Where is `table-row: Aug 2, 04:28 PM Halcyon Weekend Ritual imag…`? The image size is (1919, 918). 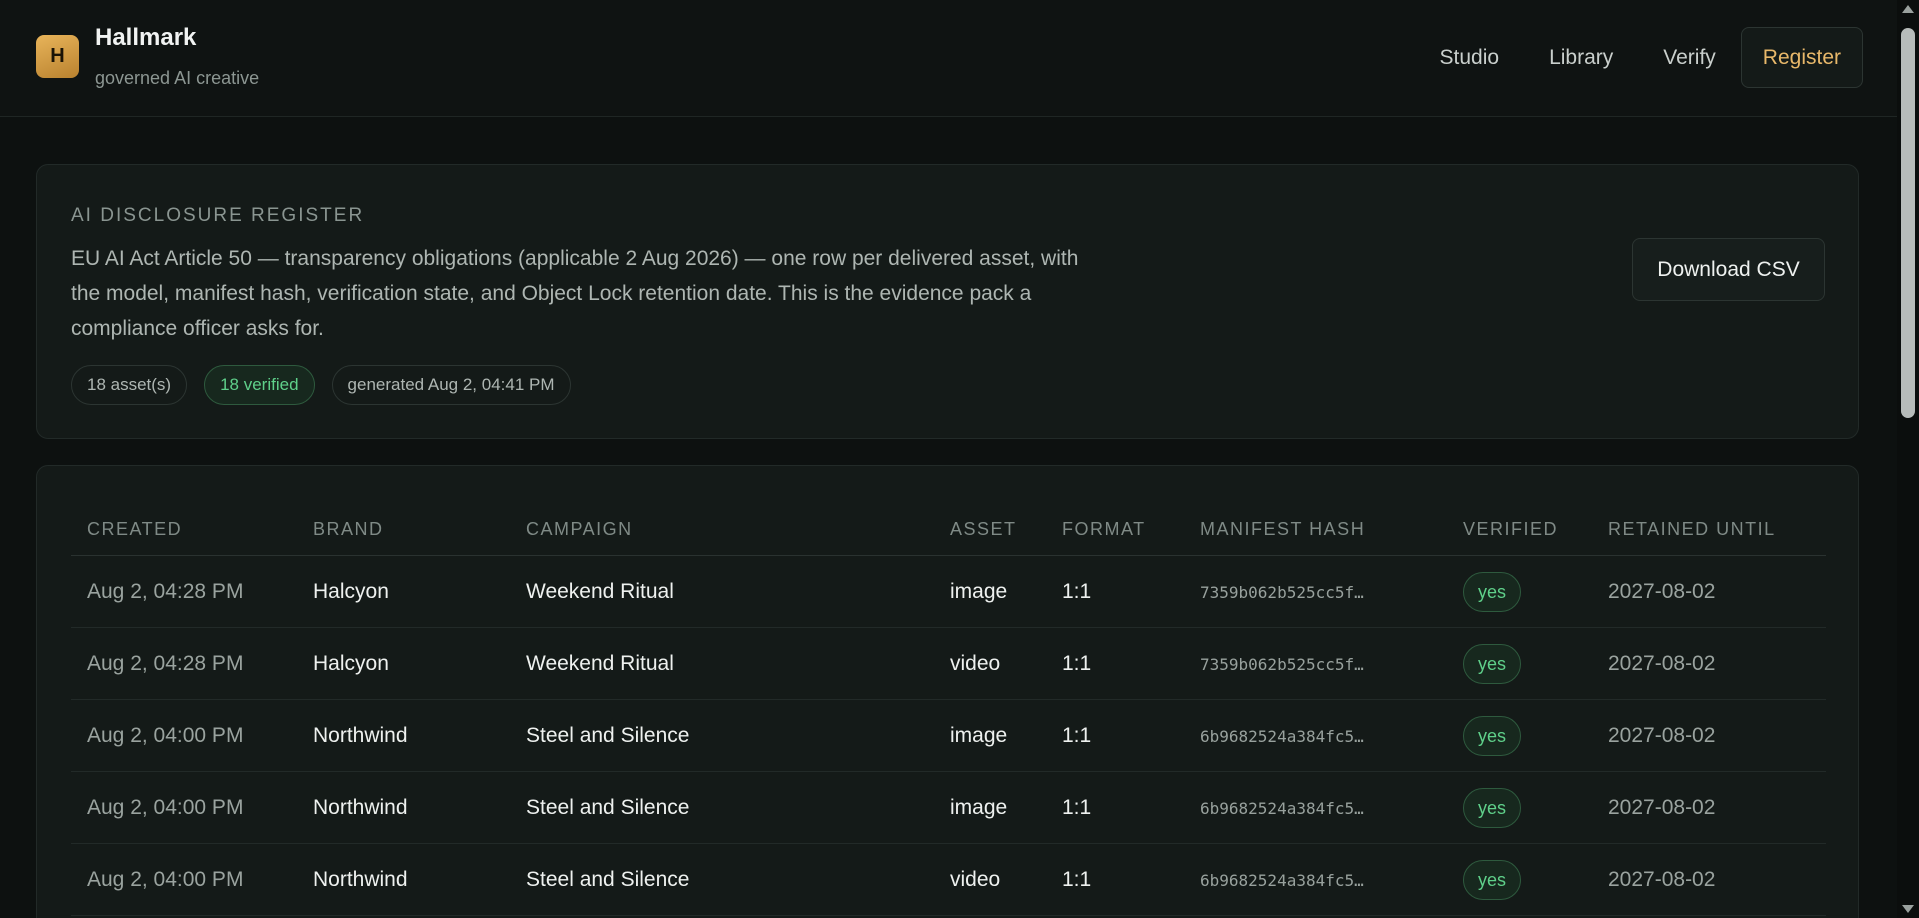
table-row: Aug 2, 04:28 PM Halcyon Weekend Ritual imag… is located at coordinates (948, 592).